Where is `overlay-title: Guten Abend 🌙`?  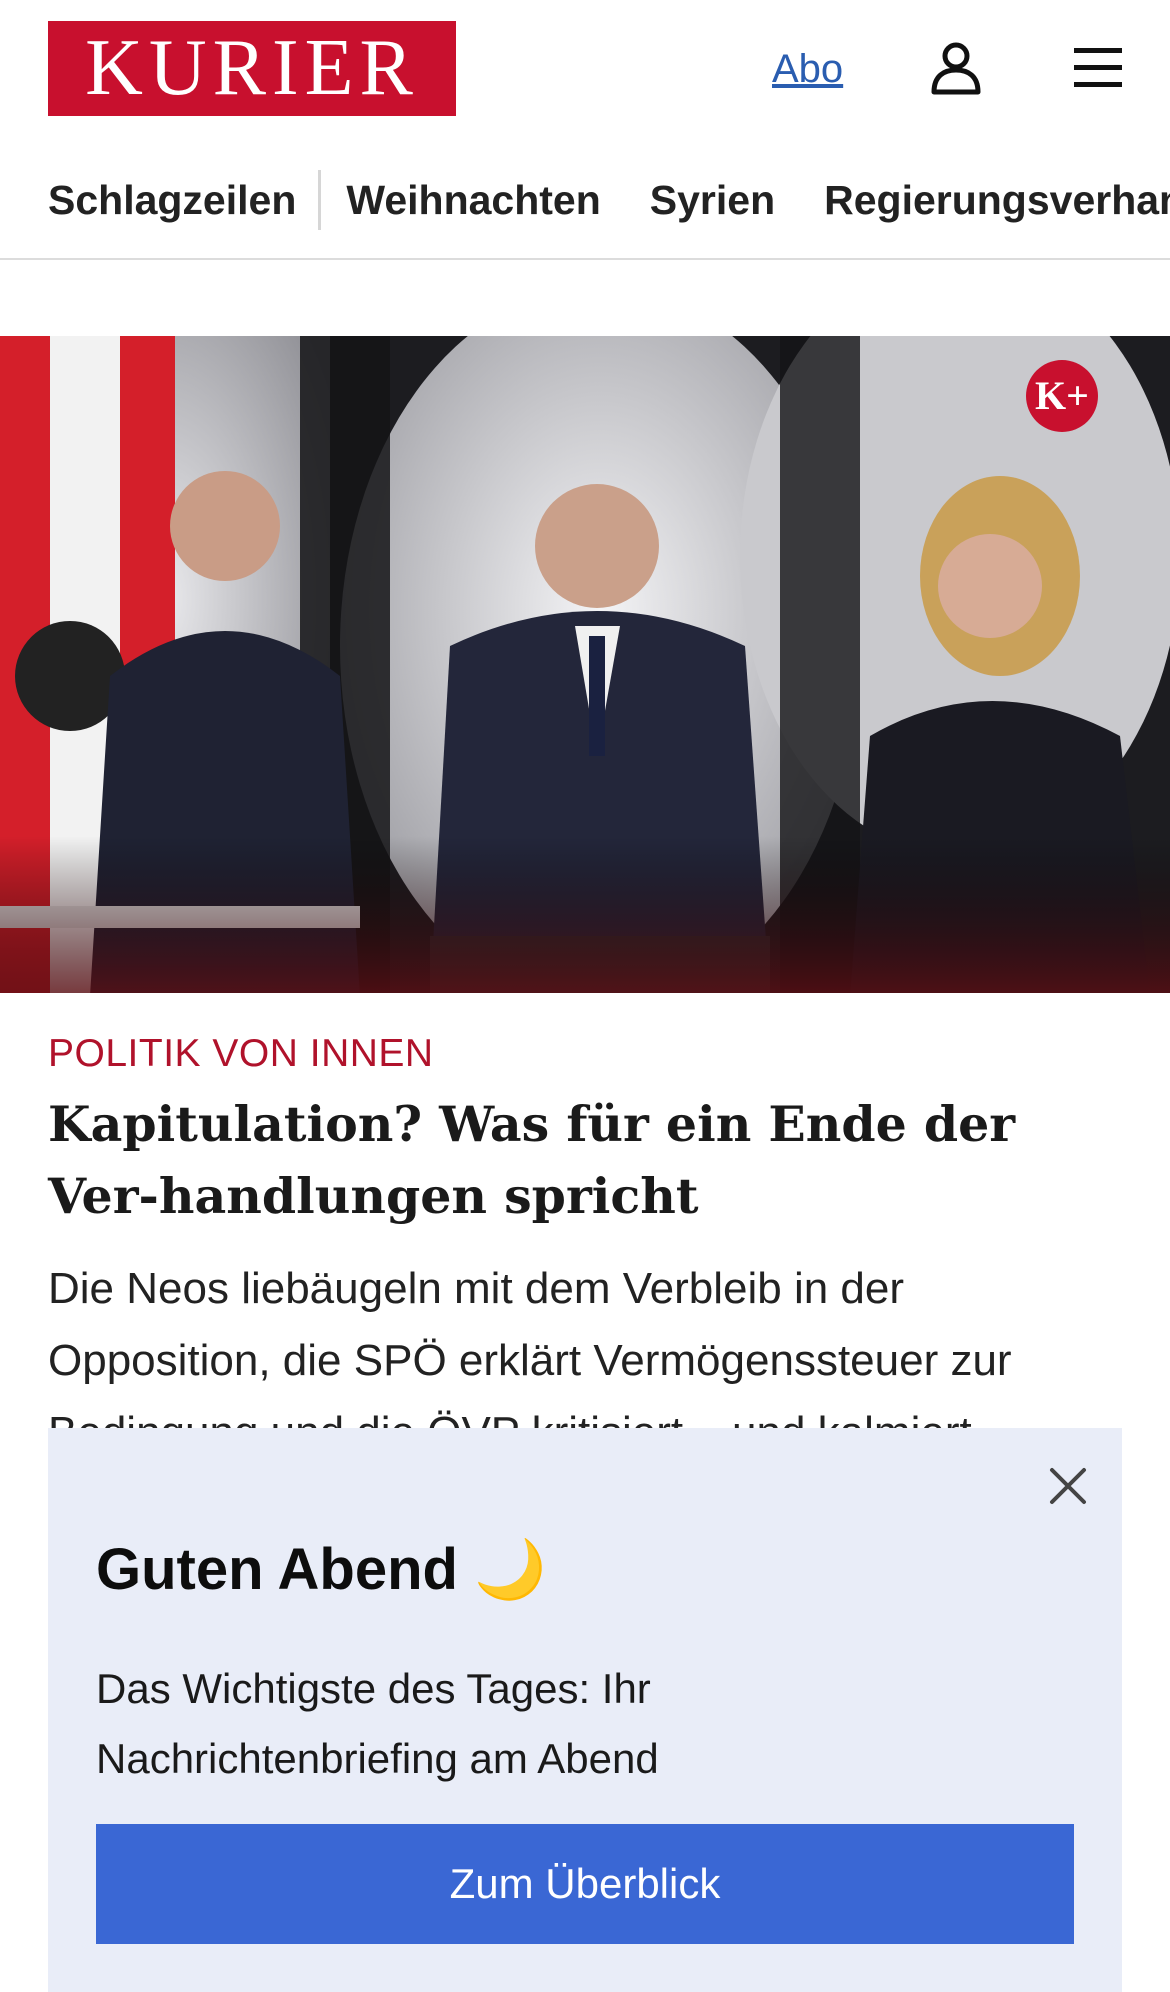 overlay-title: Guten Abend 🌙 is located at coordinates (321, 1570).